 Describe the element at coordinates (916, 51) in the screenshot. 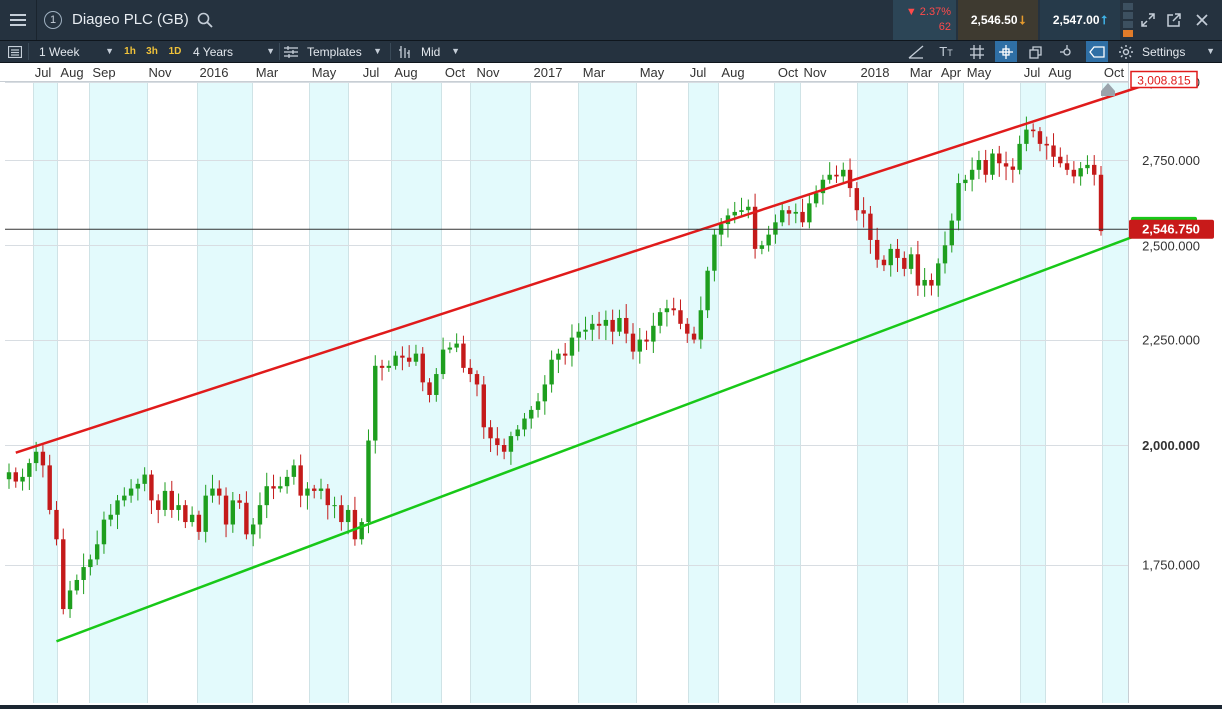

I see `draw-tool-icon` at that location.